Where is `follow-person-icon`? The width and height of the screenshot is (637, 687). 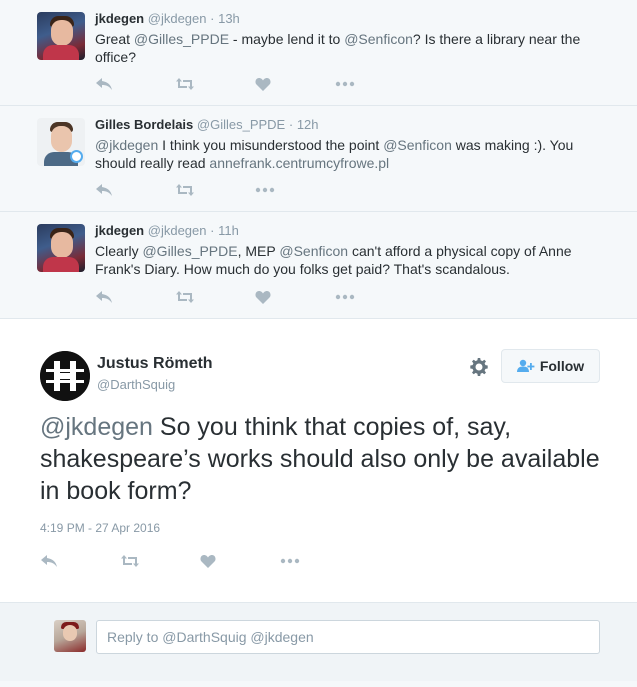
follow-person-icon is located at coordinates (525, 365).